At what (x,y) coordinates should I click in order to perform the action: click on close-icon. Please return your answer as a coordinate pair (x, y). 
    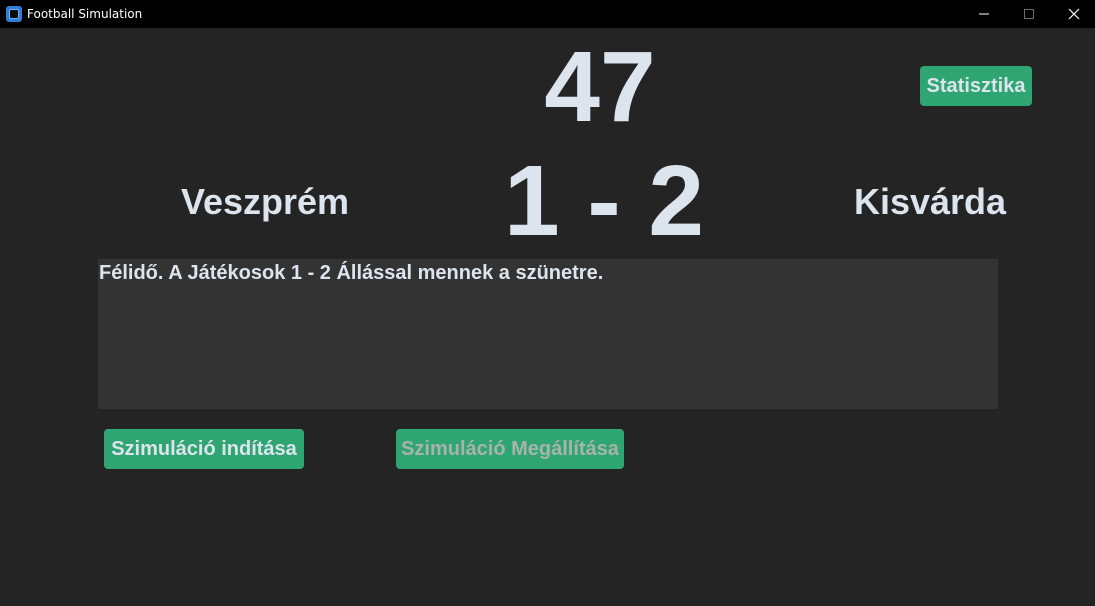
    Looking at the image, I should click on (1074, 14).